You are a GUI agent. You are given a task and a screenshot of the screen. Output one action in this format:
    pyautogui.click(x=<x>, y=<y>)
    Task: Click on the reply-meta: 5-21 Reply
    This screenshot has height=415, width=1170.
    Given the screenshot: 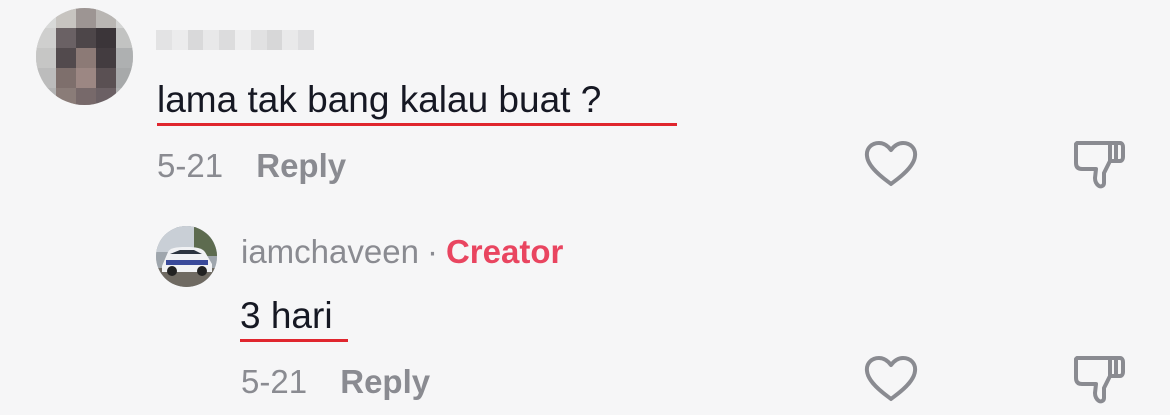 What is the action you would take?
    pyautogui.click(x=335, y=382)
    